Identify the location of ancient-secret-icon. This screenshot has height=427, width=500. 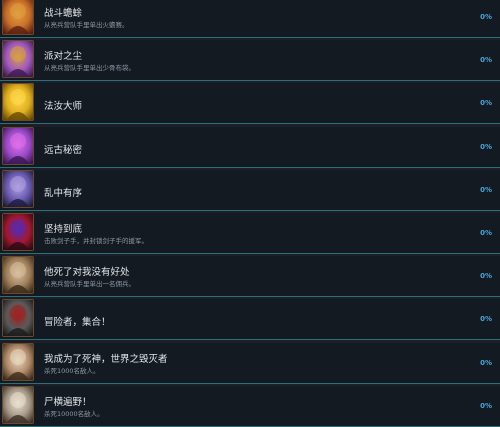
(18, 146).